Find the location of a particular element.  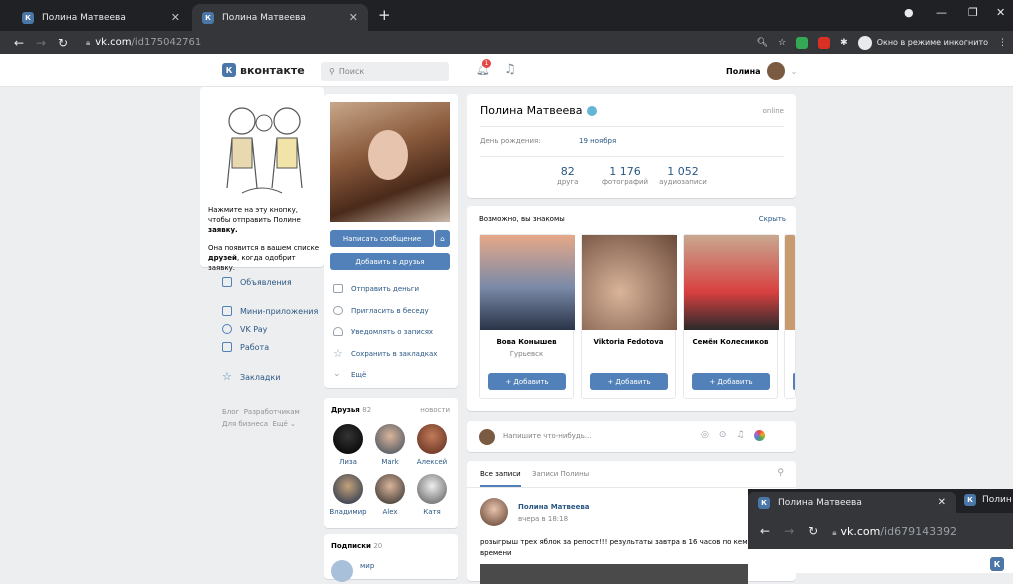

suggestion-card: Viktoria Fedotova + Добавить is located at coordinates (629, 316).